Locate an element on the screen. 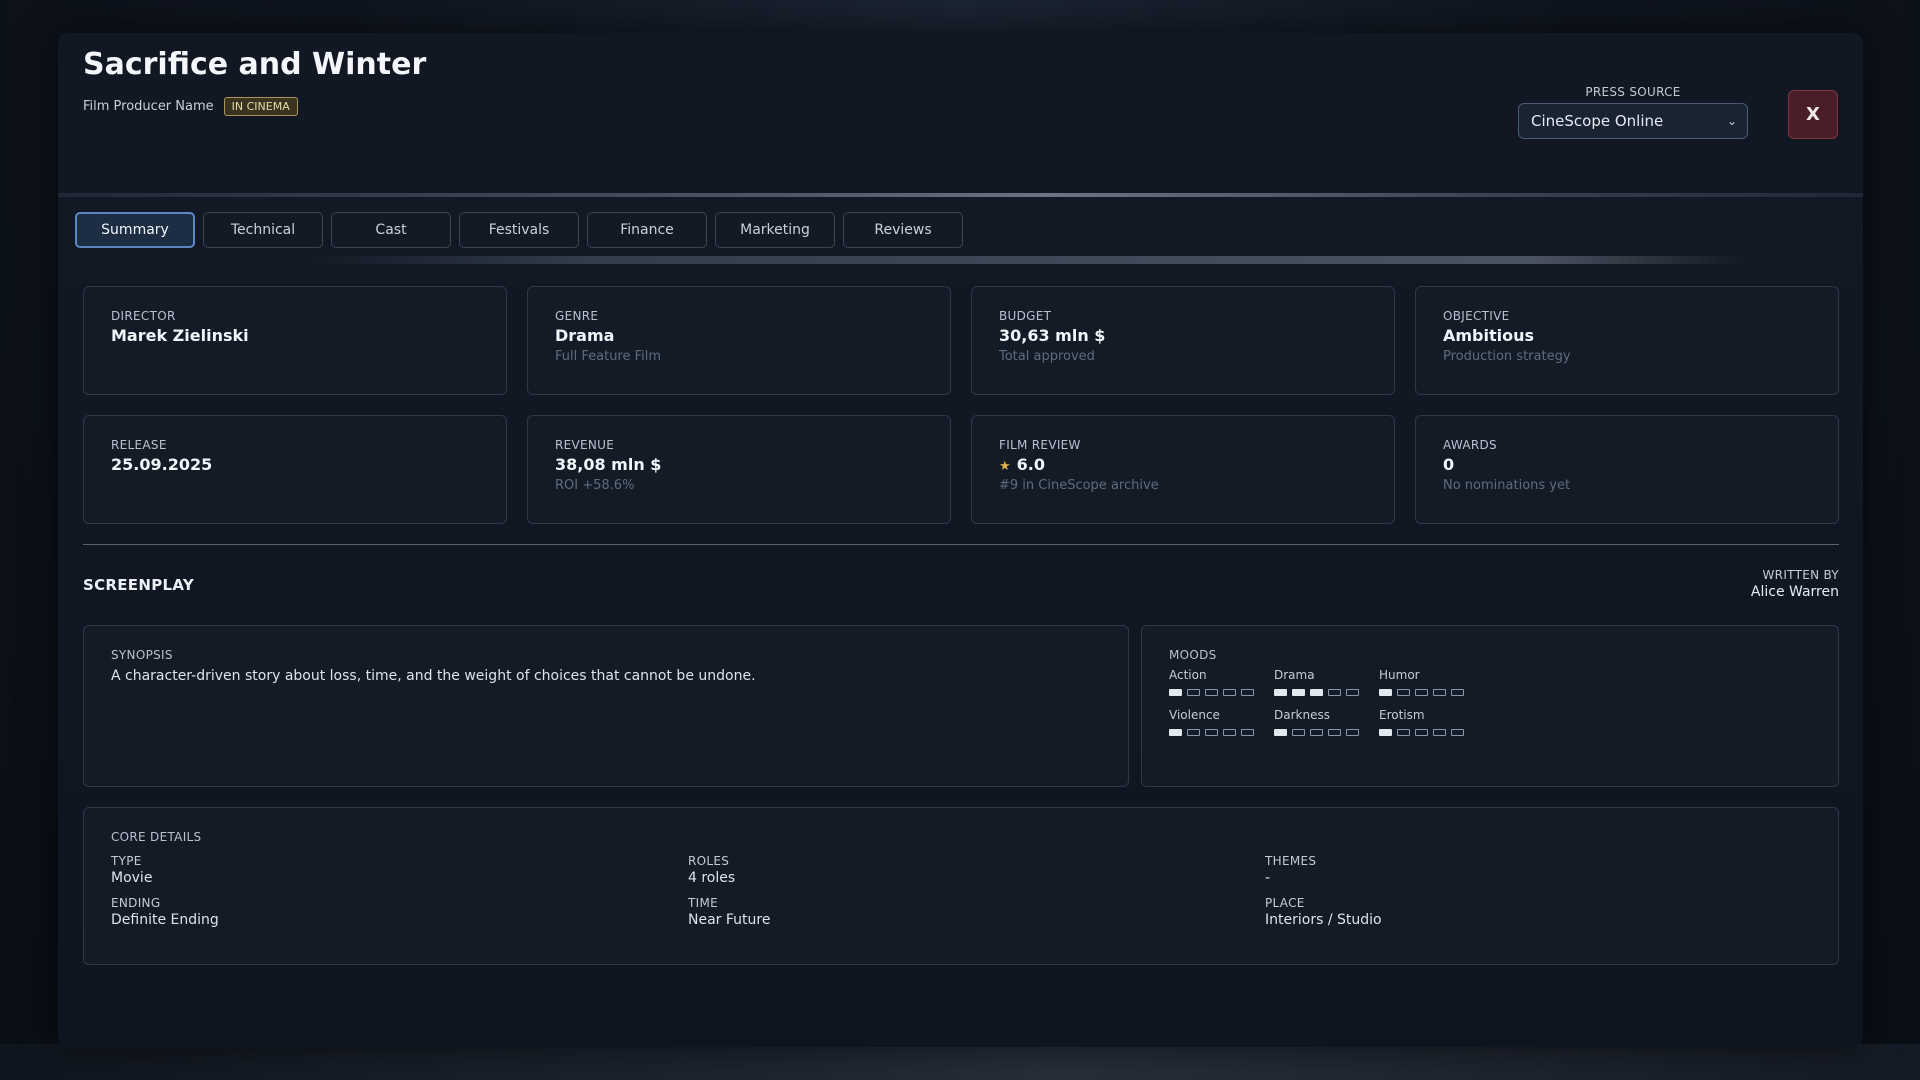  core-place: PLACE Interiors / Studio is located at coordinates (1515, 912).